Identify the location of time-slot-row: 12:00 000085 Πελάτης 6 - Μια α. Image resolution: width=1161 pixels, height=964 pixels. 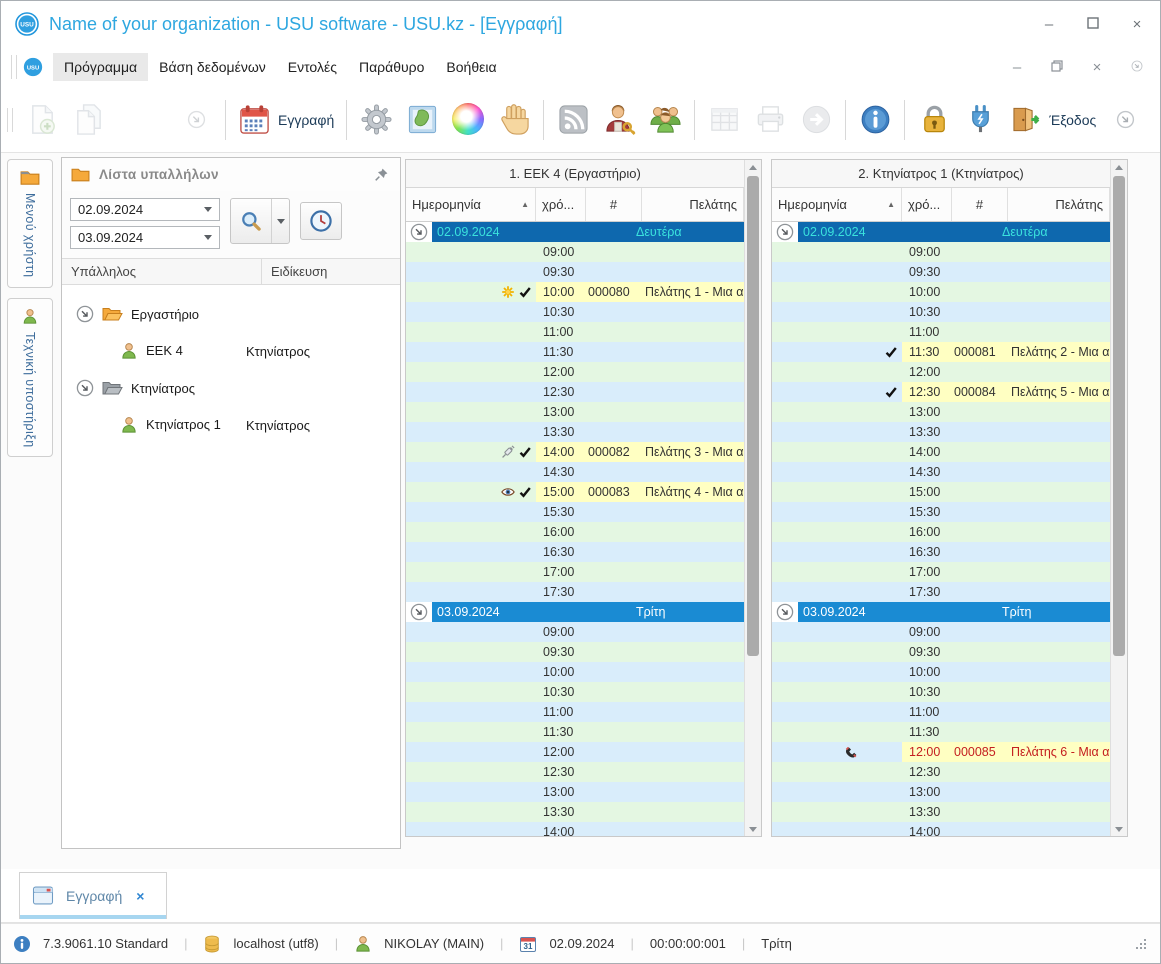
(941, 752).